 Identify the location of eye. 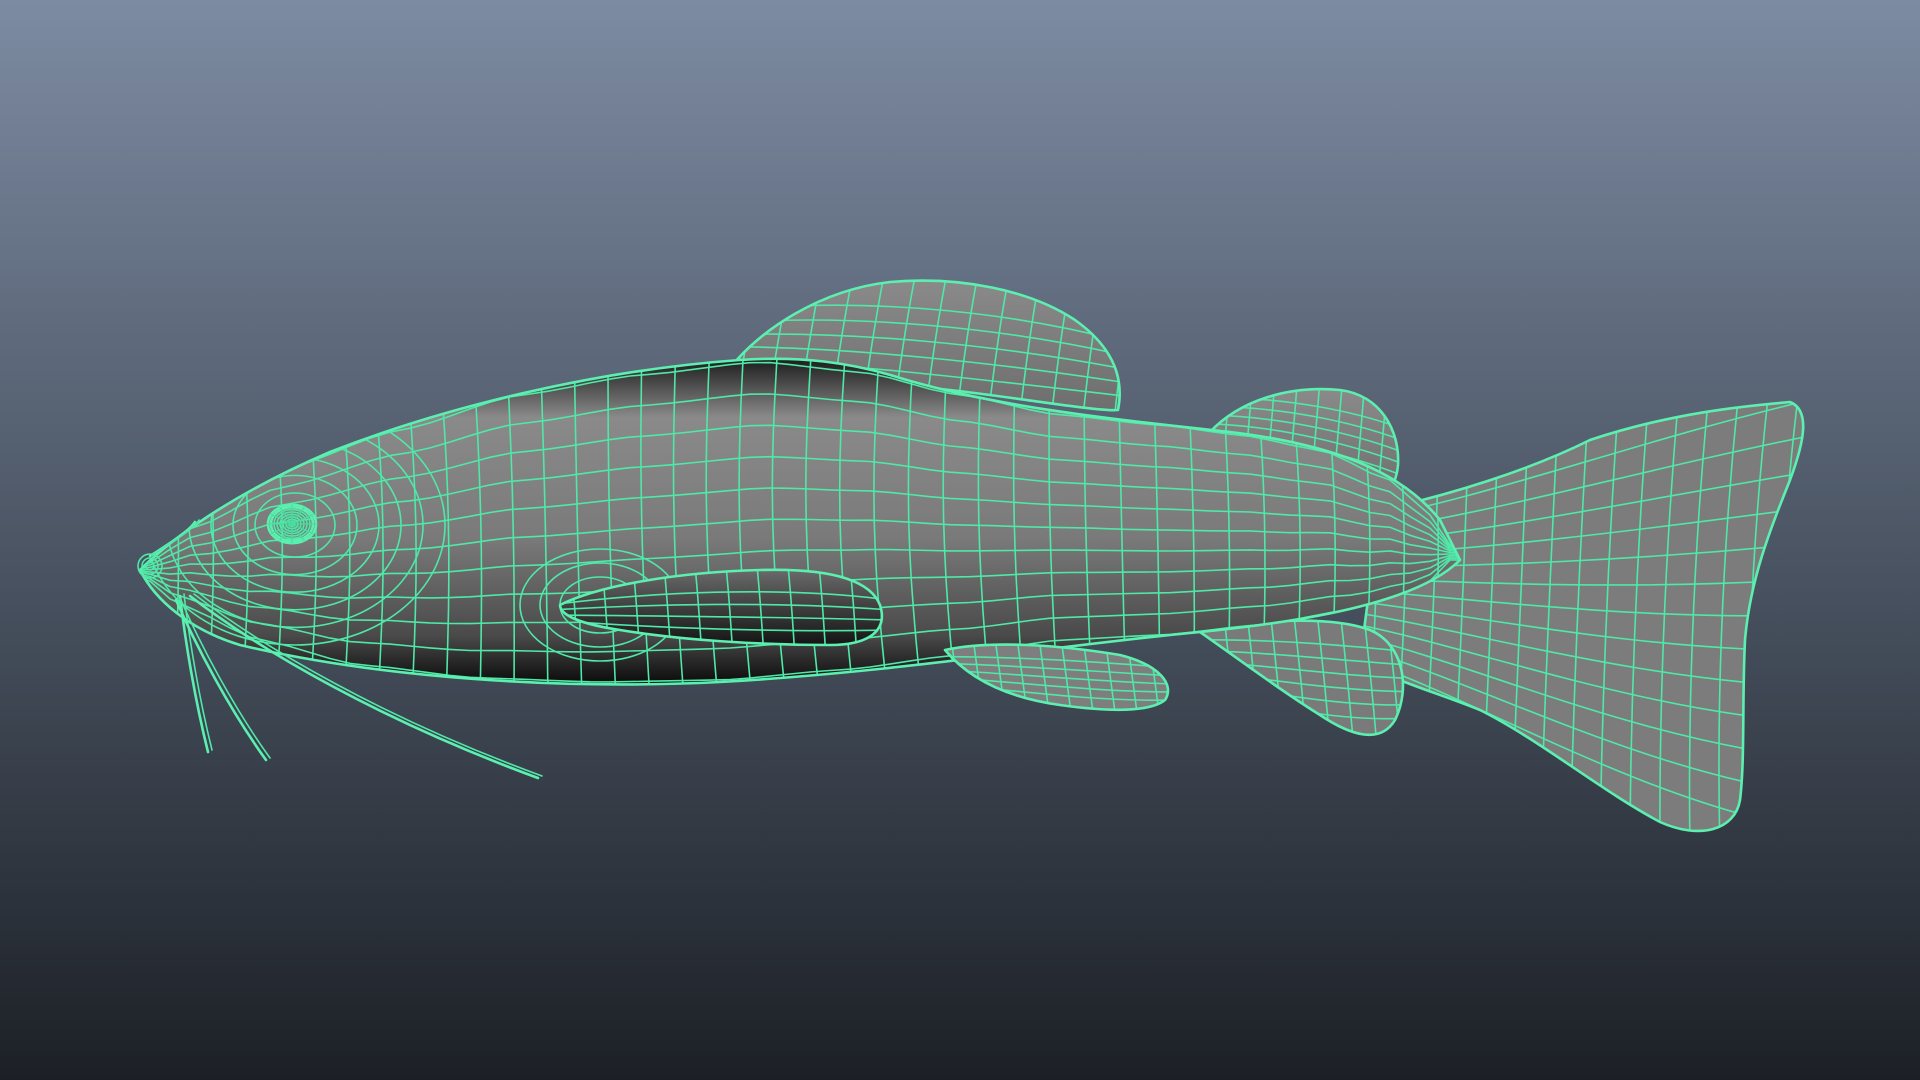
(292, 524).